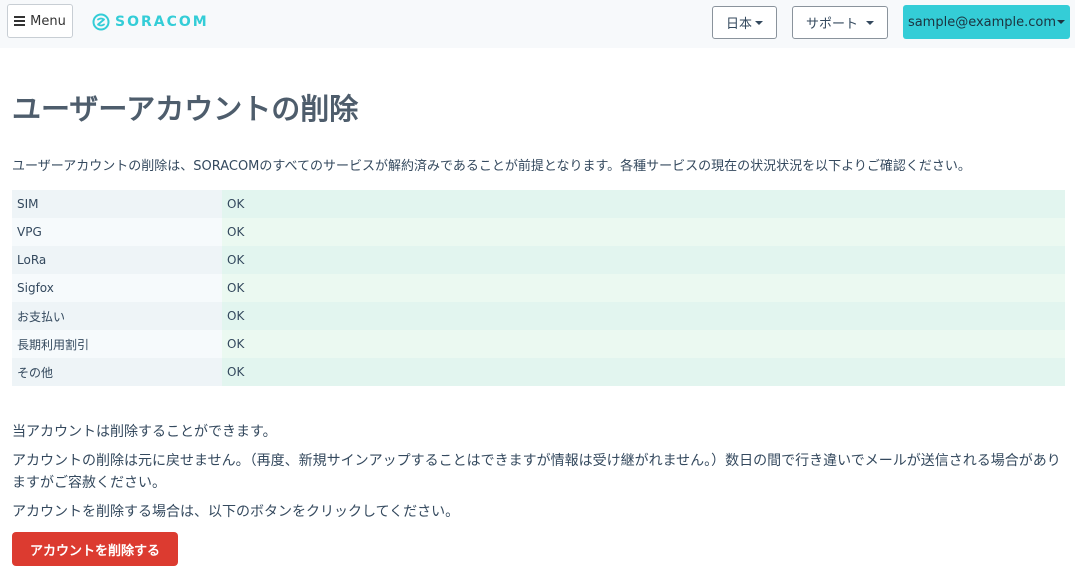 The width and height of the screenshot is (1075, 587). I want to click on table-row: その他 OK, so click(538, 372).